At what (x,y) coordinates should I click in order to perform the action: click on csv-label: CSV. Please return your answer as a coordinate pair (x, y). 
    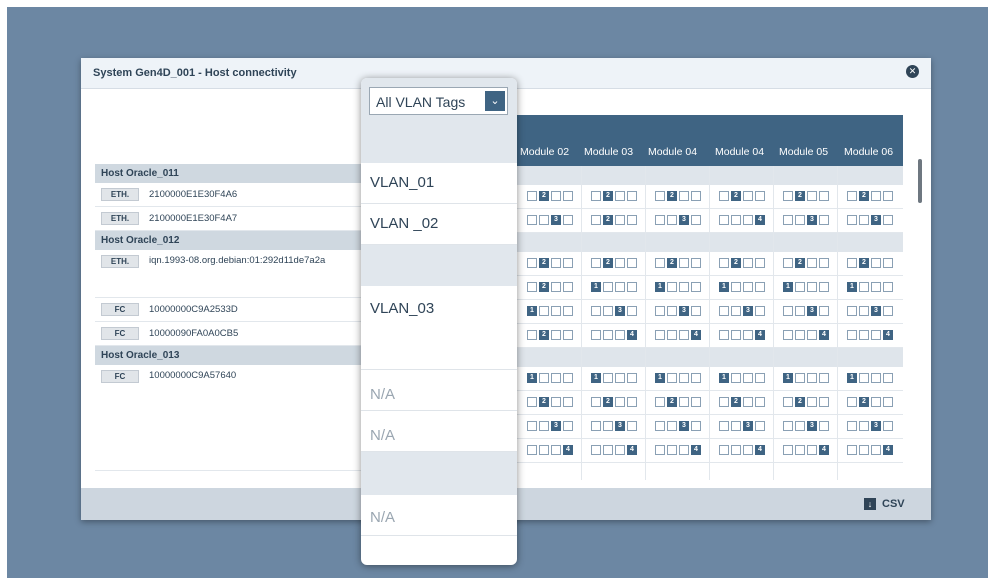
    Looking at the image, I should click on (893, 504).